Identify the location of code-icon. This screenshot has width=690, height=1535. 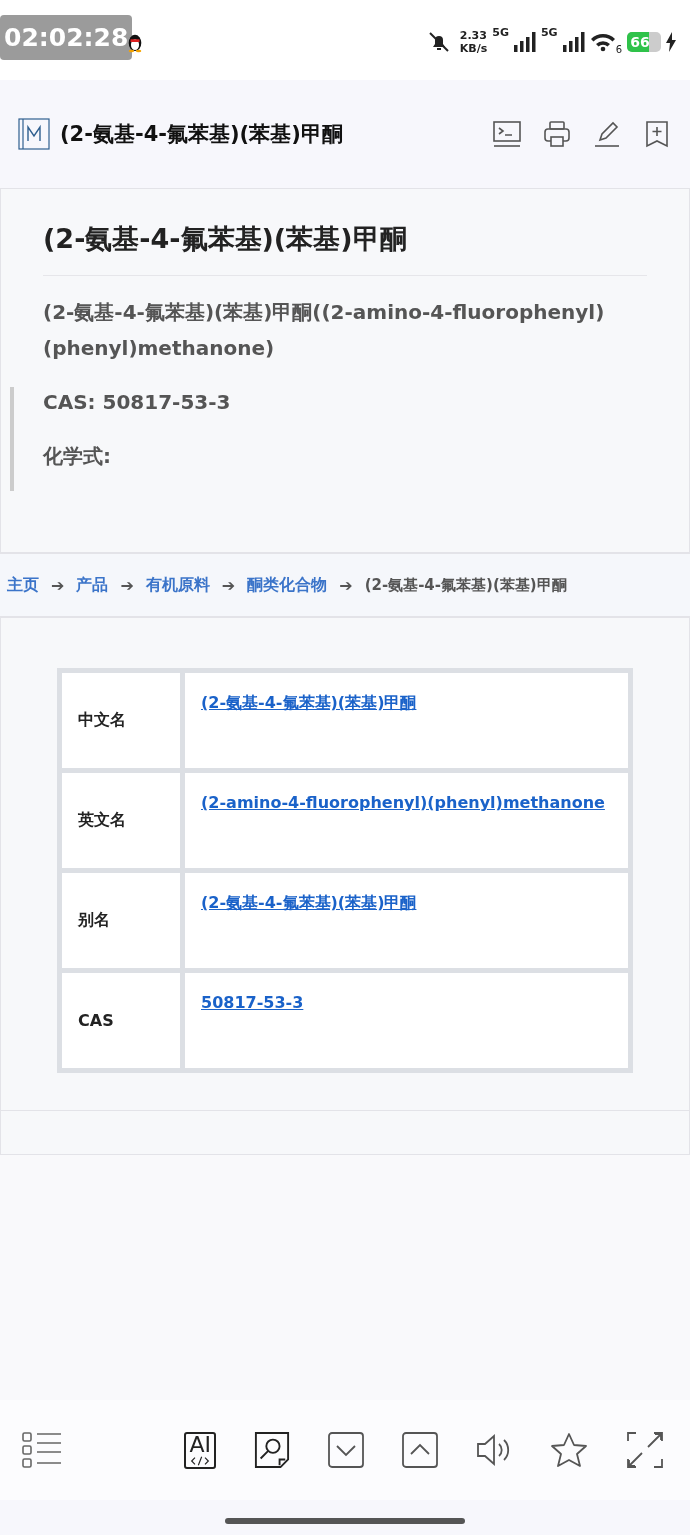
(200, 1460).